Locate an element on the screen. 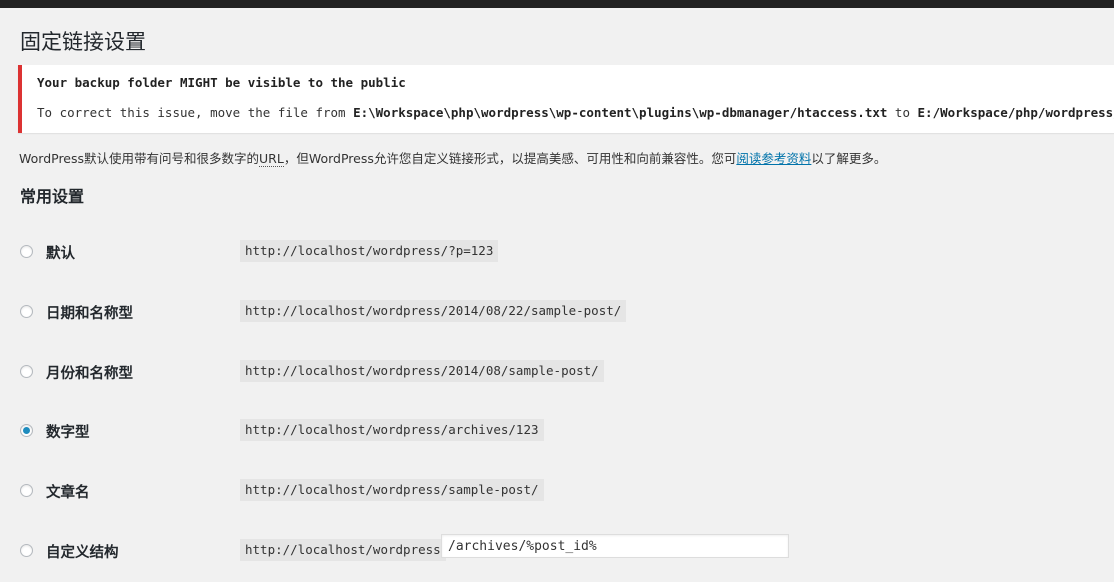 Image resolution: width=1114 pixels, height=582 pixels. page-title: 固定链接设置 is located at coordinates (83, 42).